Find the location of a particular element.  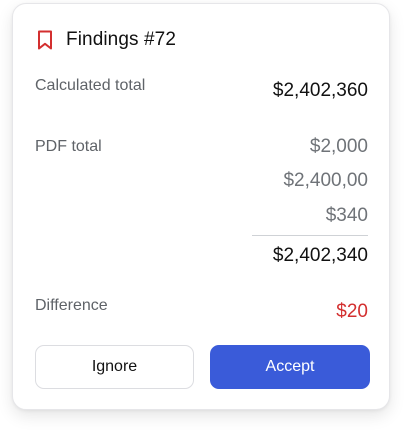

accept-button-label: Accept is located at coordinates (290, 366).